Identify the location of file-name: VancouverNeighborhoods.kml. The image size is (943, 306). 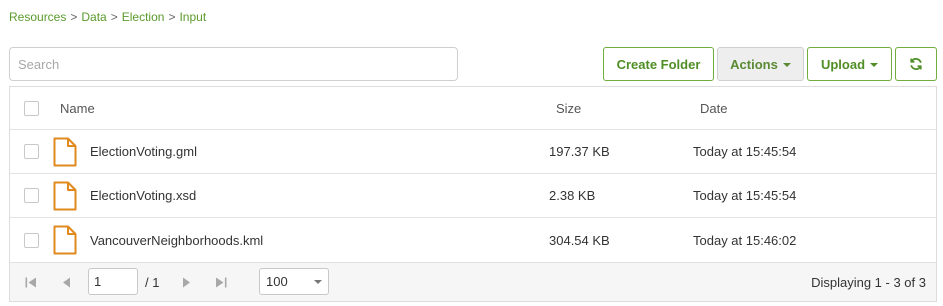
(176, 240).